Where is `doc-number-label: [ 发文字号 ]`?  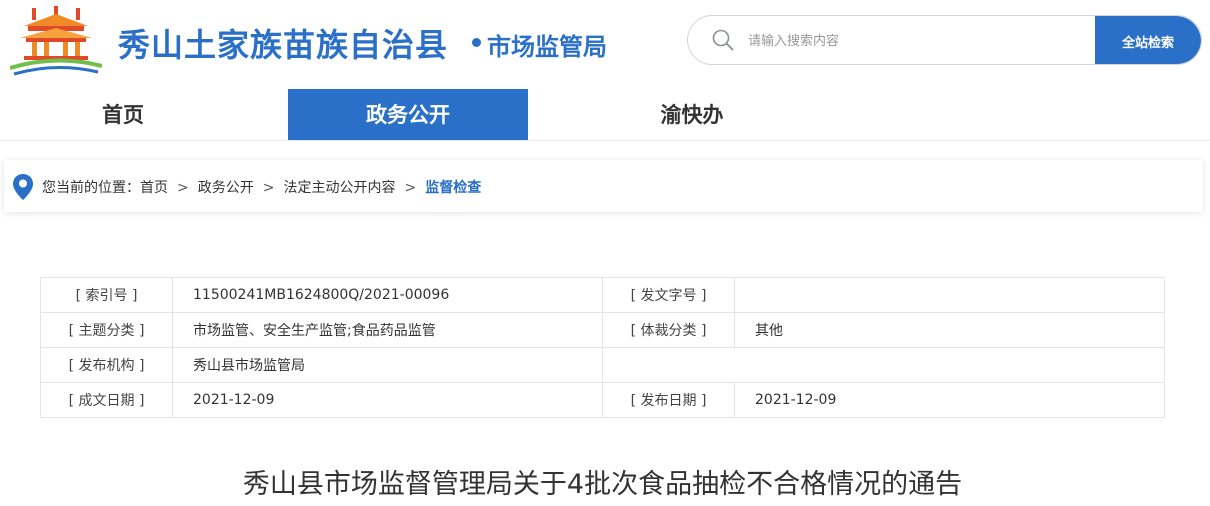
doc-number-label: [ 发文字号 ] is located at coordinates (668, 295).